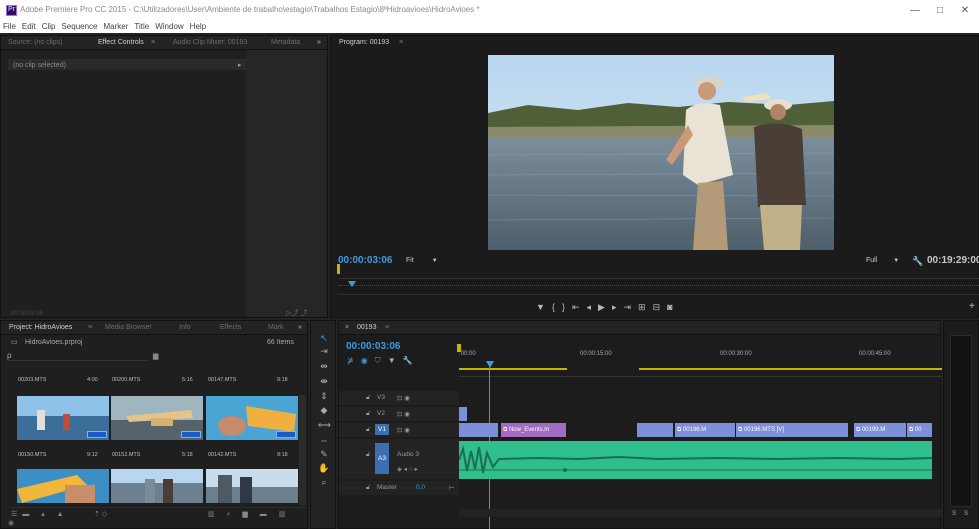  I want to click on add-marker-icon: ⛉, so click(381, 360).